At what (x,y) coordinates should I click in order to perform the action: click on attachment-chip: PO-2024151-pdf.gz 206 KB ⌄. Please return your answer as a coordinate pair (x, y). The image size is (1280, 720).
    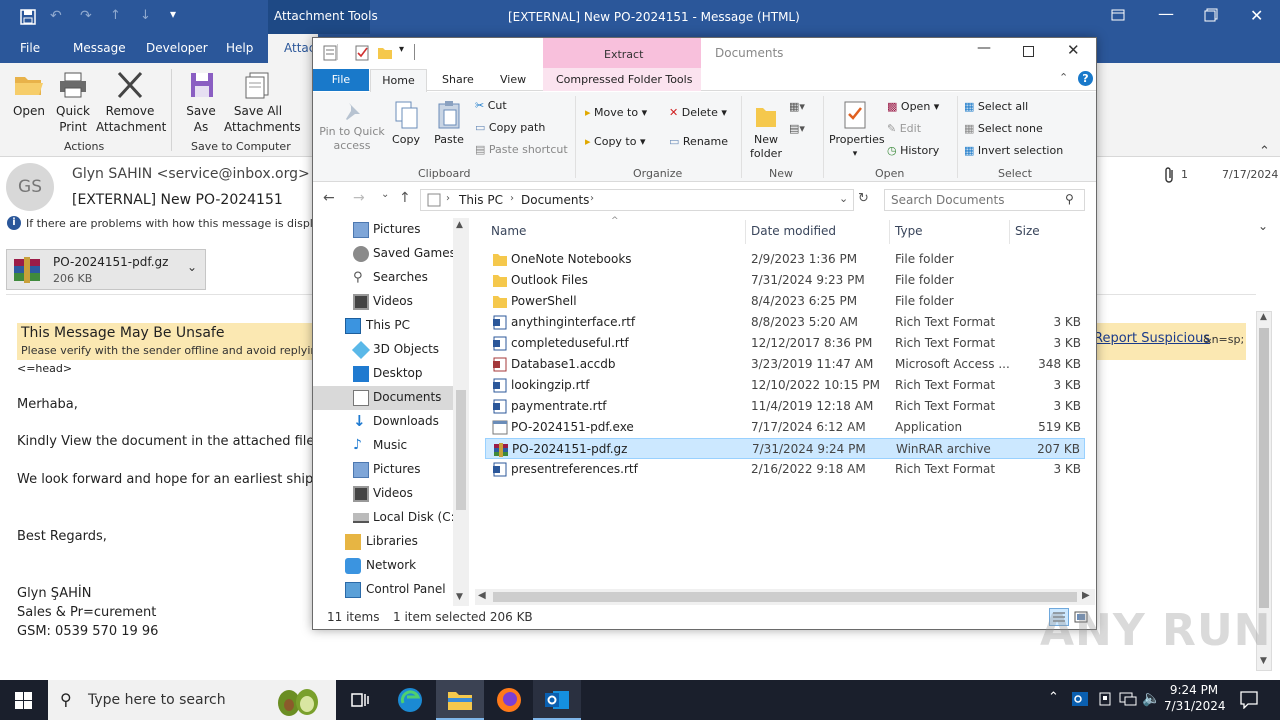
    Looking at the image, I should click on (106, 269).